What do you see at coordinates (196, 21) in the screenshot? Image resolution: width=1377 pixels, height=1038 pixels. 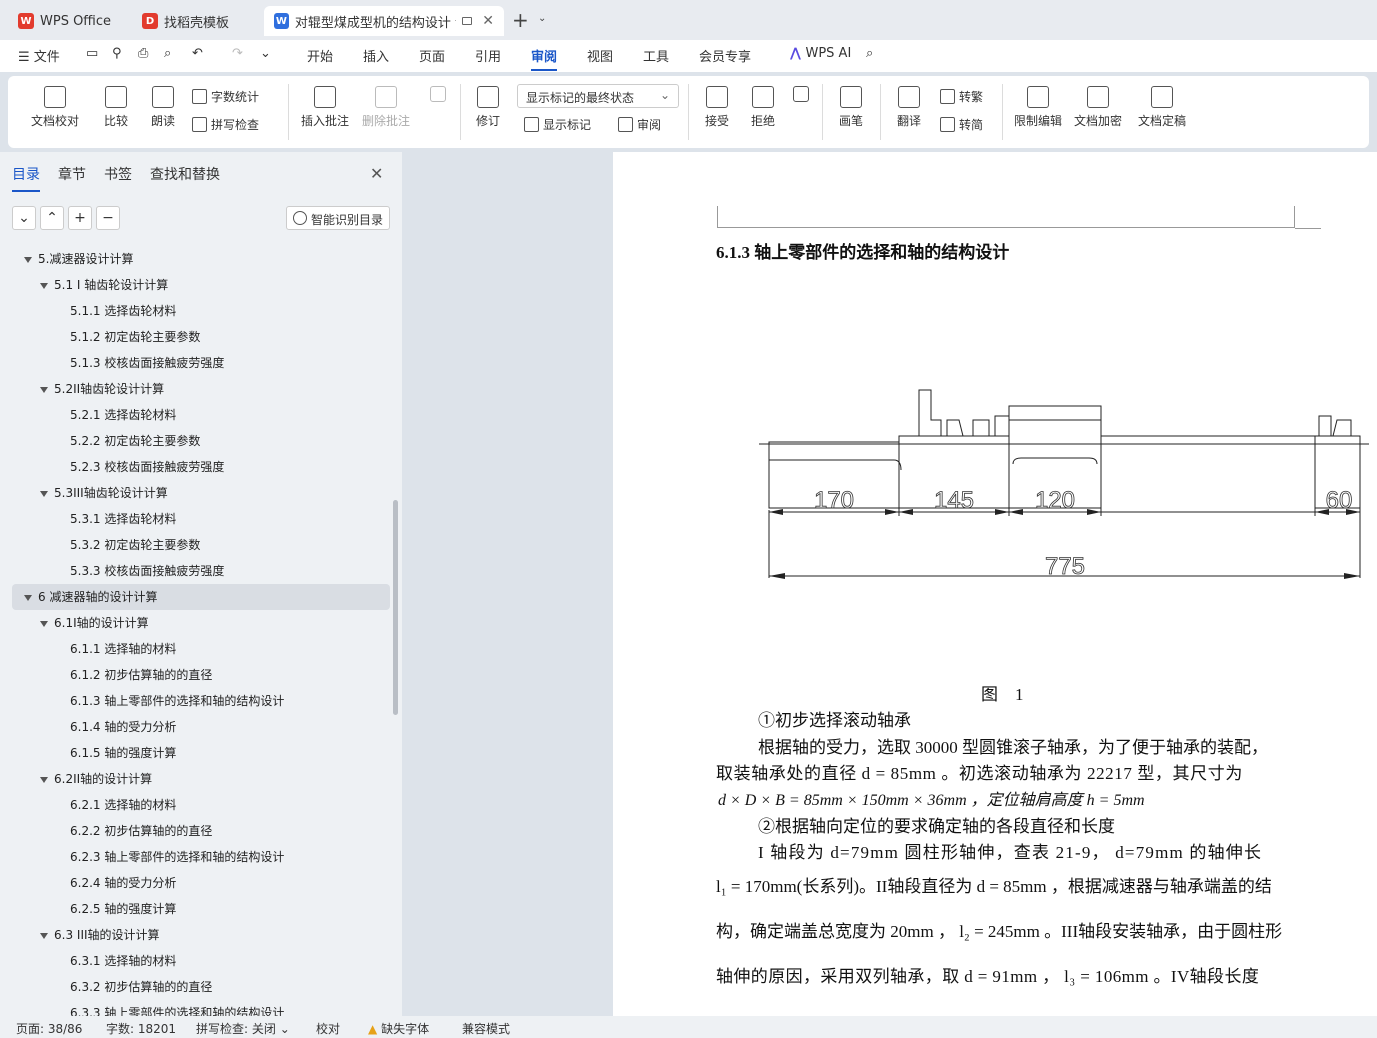 I see `tab-template: D 找稻壳模板` at bounding box center [196, 21].